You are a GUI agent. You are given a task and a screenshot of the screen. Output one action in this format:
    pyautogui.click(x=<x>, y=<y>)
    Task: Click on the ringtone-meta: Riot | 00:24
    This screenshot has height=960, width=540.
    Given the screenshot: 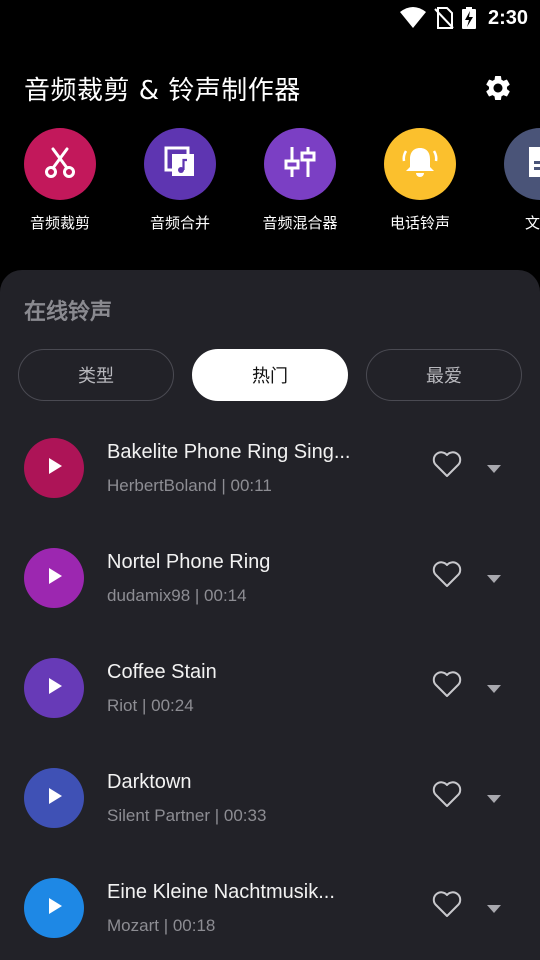 What is the action you would take?
    pyautogui.click(x=150, y=706)
    